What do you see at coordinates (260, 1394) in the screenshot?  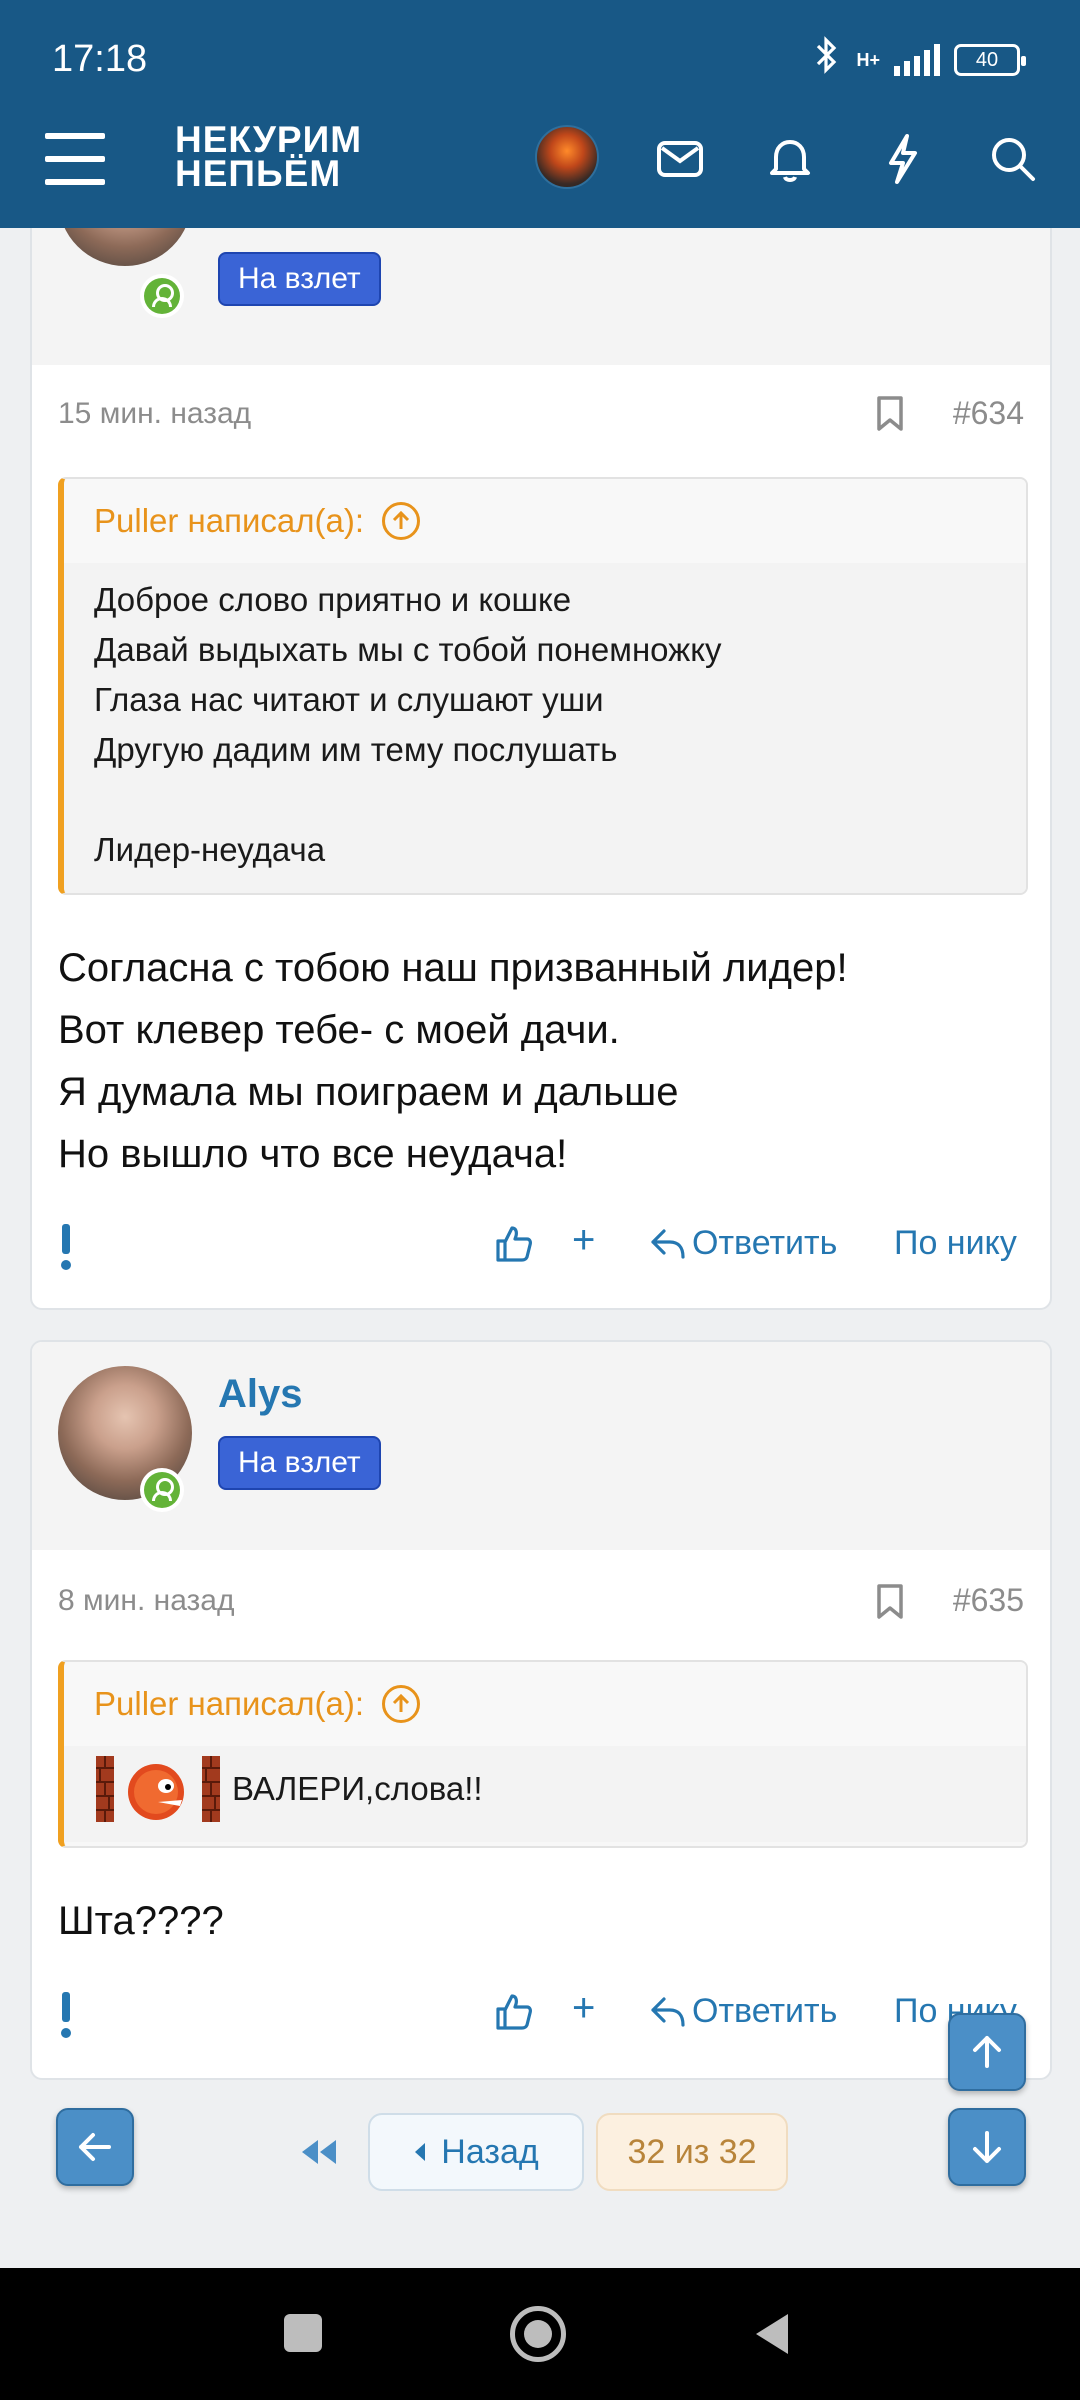 I see `author-username: Alys` at bounding box center [260, 1394].